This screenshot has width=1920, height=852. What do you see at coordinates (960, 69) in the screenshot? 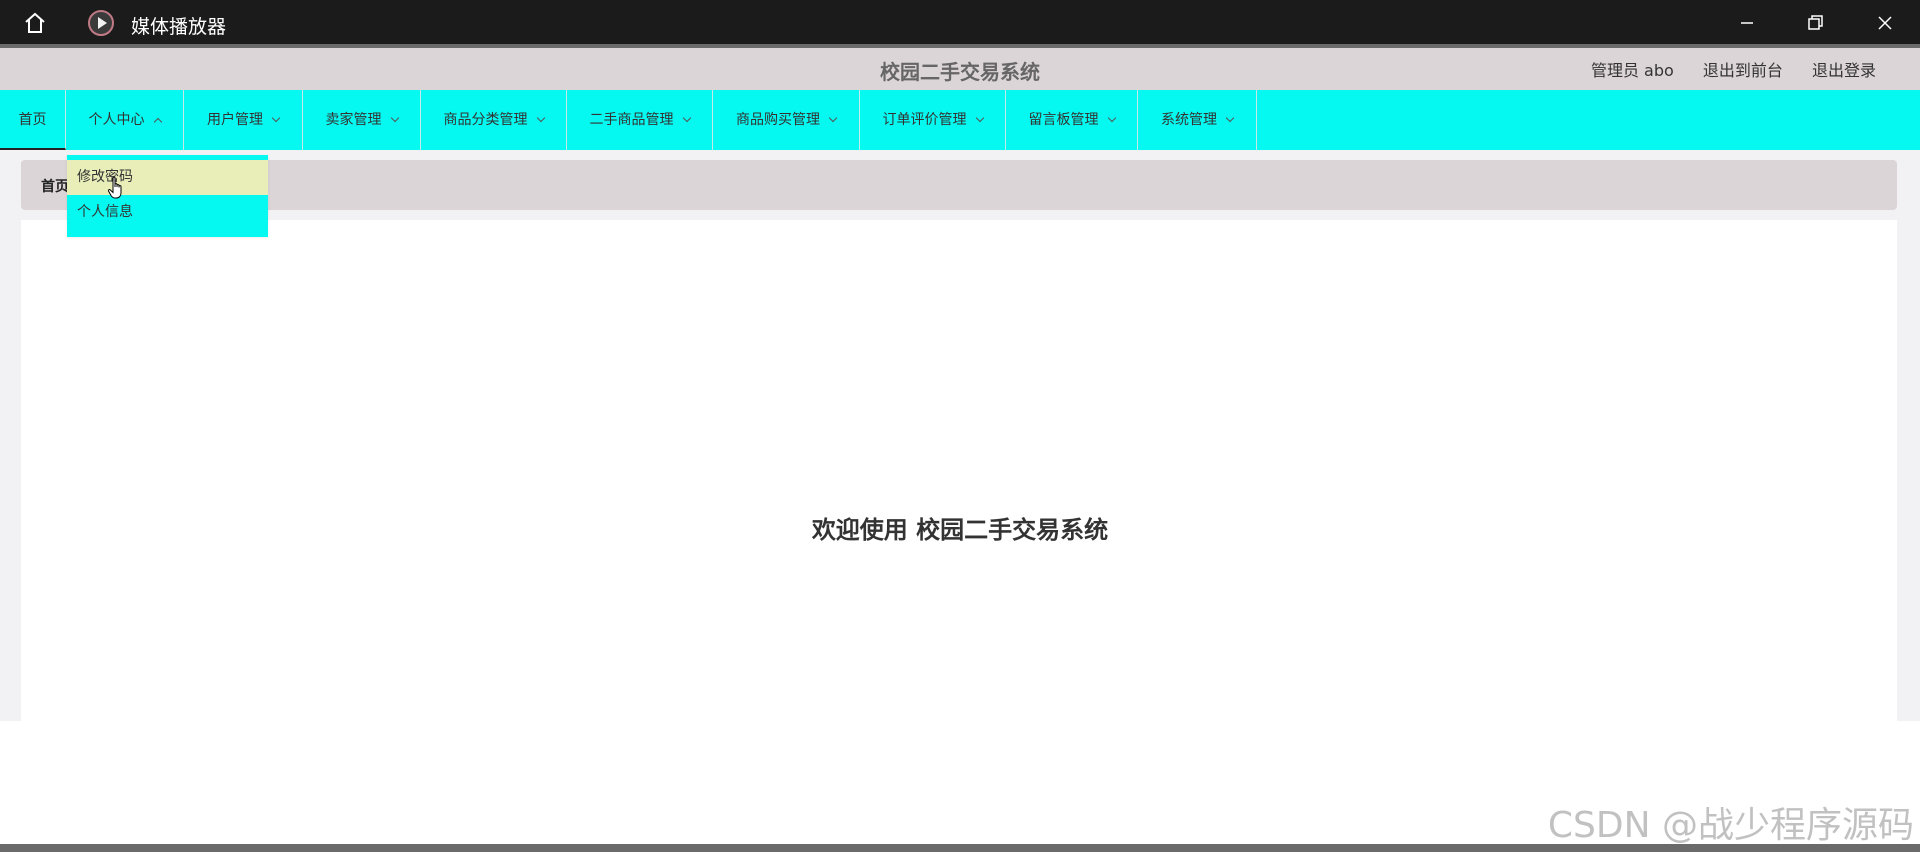
I see `app-header: 校园二手交易系统 管理员 abo 退出到前台 退出登录` at bounding box center [960, 69].